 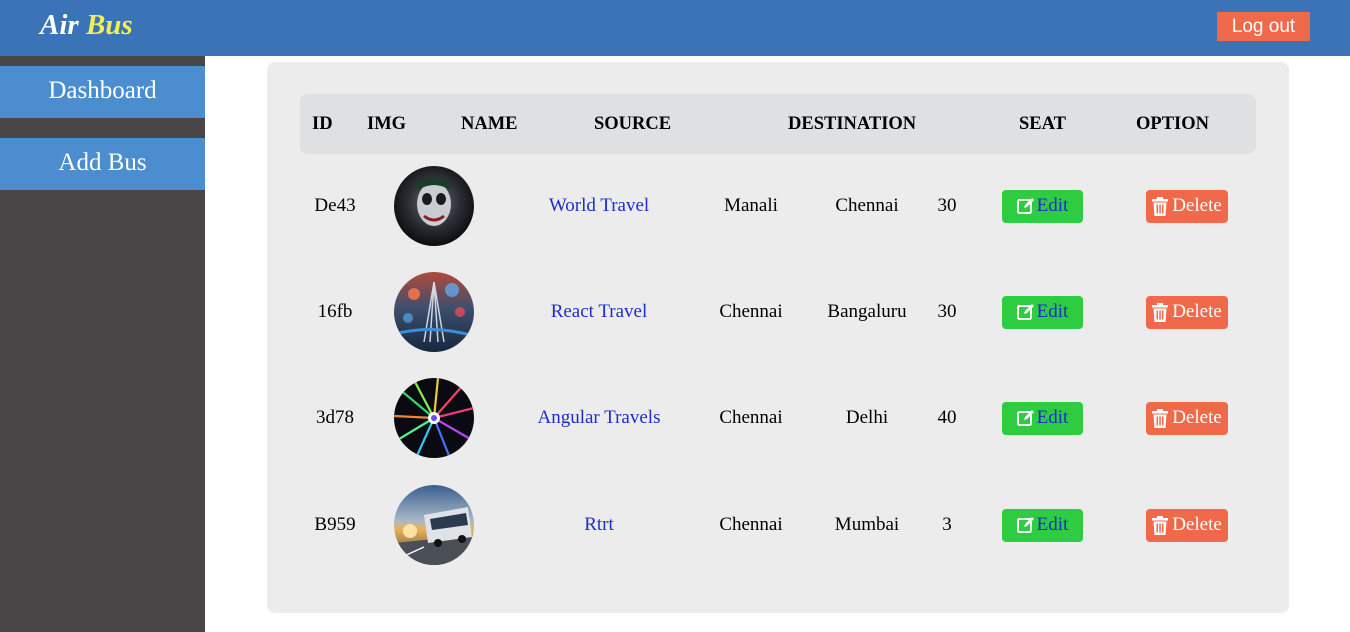 What do you see at coordinates (852, 124) in the screenshot?
I see `column-header-destination: DESTINATION` at bounding box center [852, 124].